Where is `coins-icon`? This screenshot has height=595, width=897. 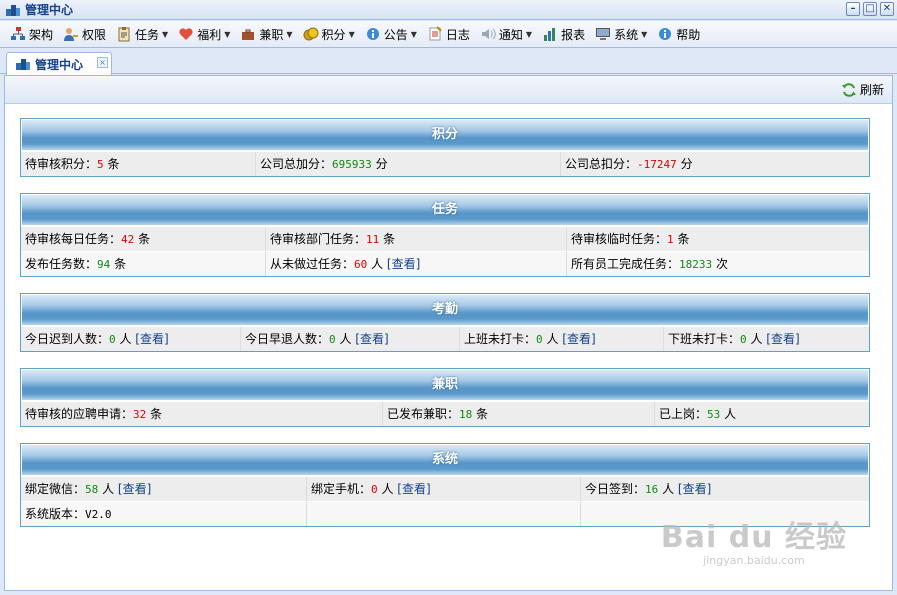
coins-icon is located at coordinates (311, 34).